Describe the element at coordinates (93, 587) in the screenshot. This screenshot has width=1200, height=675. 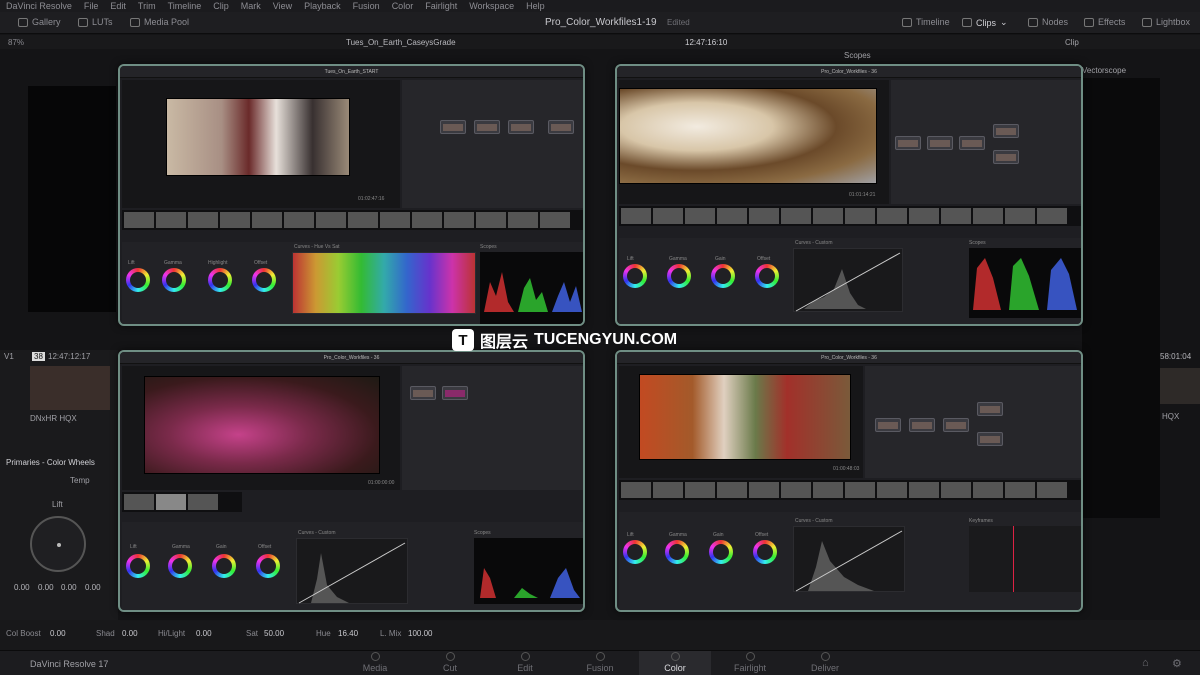
I see `lift-value-b: 0.00` at that location.